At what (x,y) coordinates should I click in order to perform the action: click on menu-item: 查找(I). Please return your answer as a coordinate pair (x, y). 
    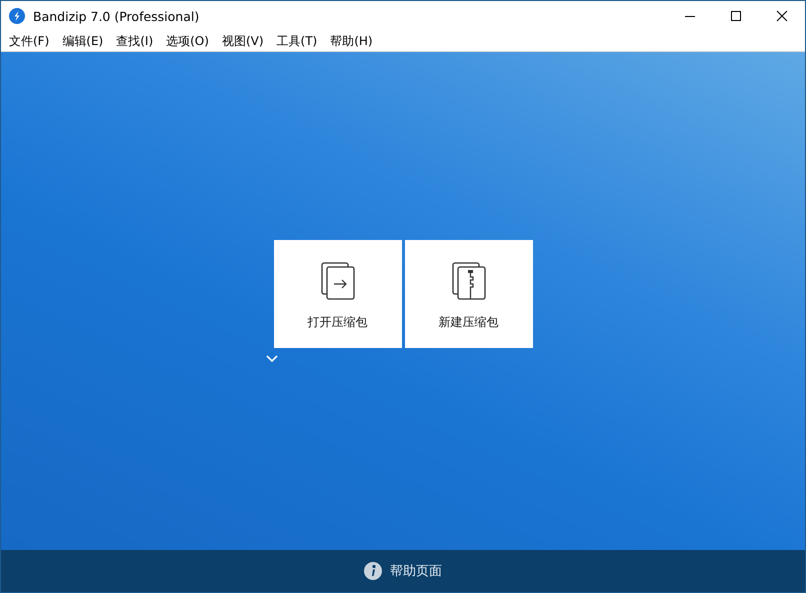
    Looking at the image, I should click on (134, 41).